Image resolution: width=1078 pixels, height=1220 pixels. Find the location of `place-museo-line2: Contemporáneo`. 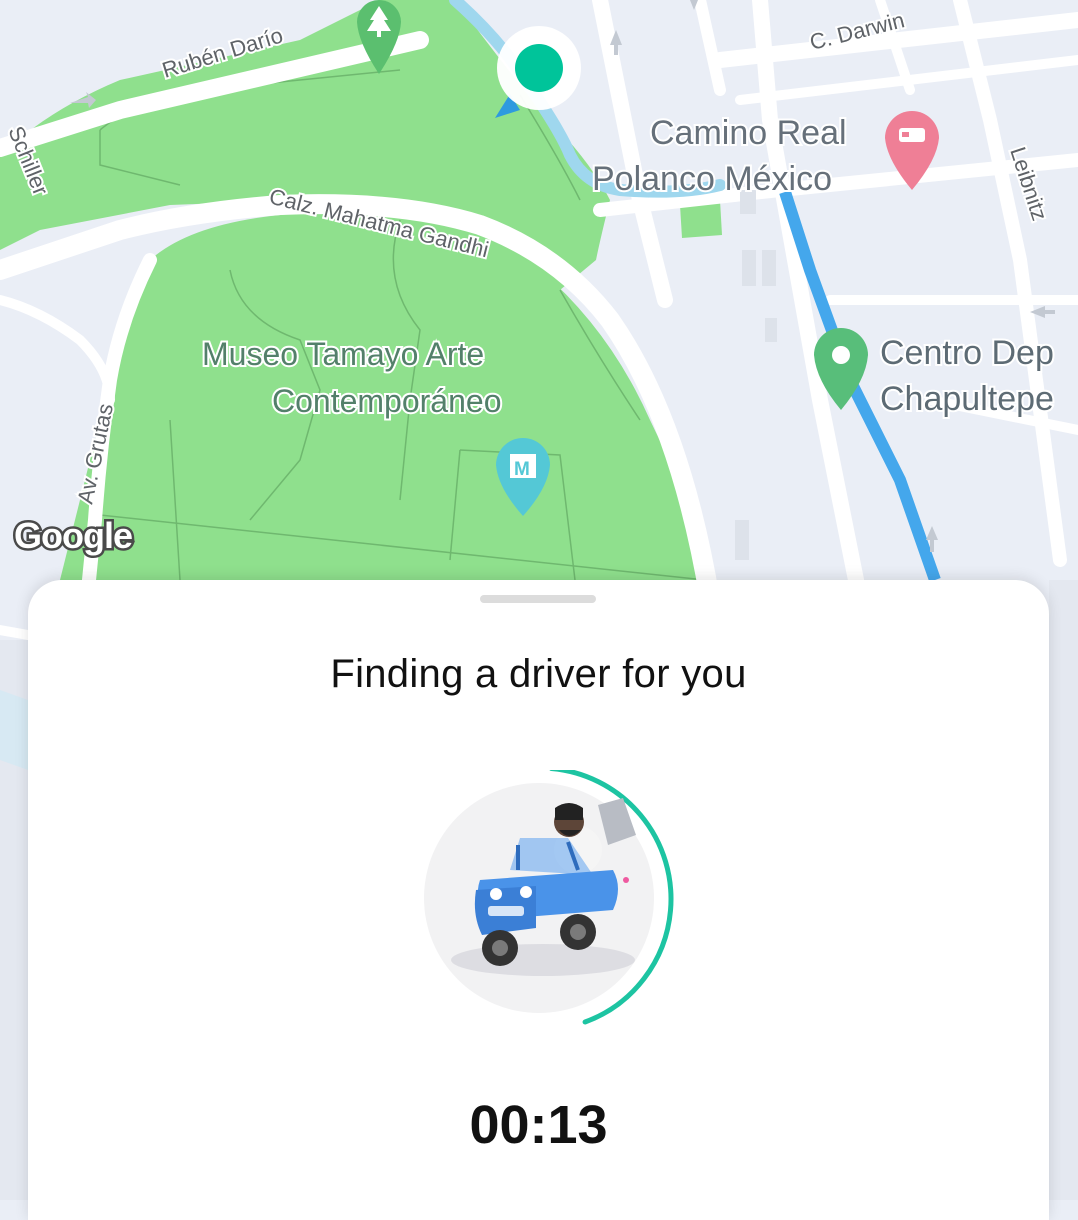

place-museo-line2: Contemporáneo is located at coordinates (386, 401).